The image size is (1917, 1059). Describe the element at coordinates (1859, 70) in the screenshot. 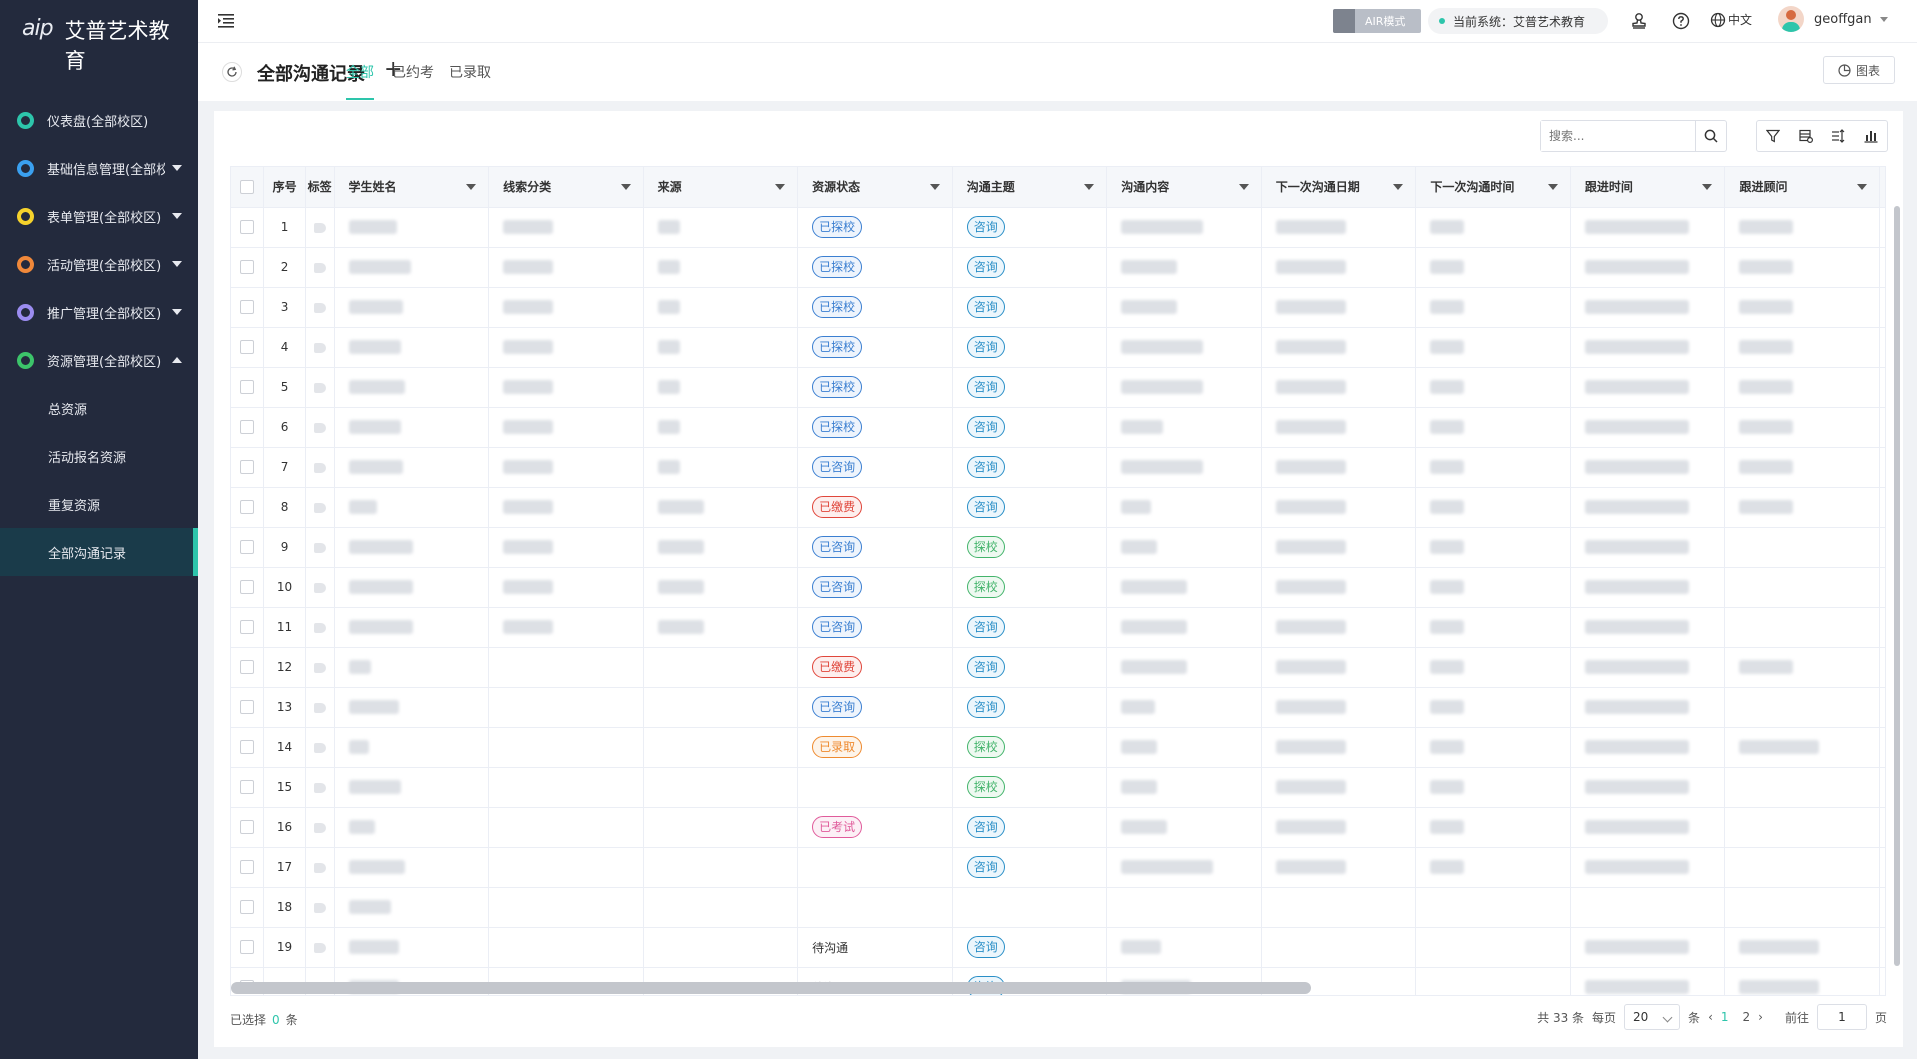

I see `chart-button: 图表` at that location.